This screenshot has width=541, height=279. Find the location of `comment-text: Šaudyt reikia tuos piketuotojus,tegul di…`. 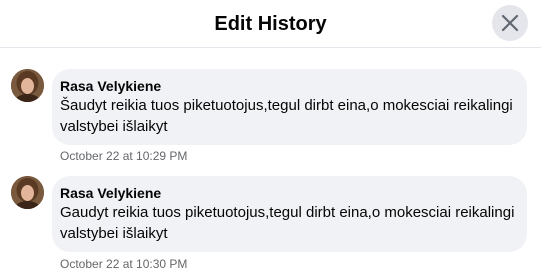

comment-text: Šaudyt reikia tuos piketuotojus,tegul di… is located at coordinates (286, 116).